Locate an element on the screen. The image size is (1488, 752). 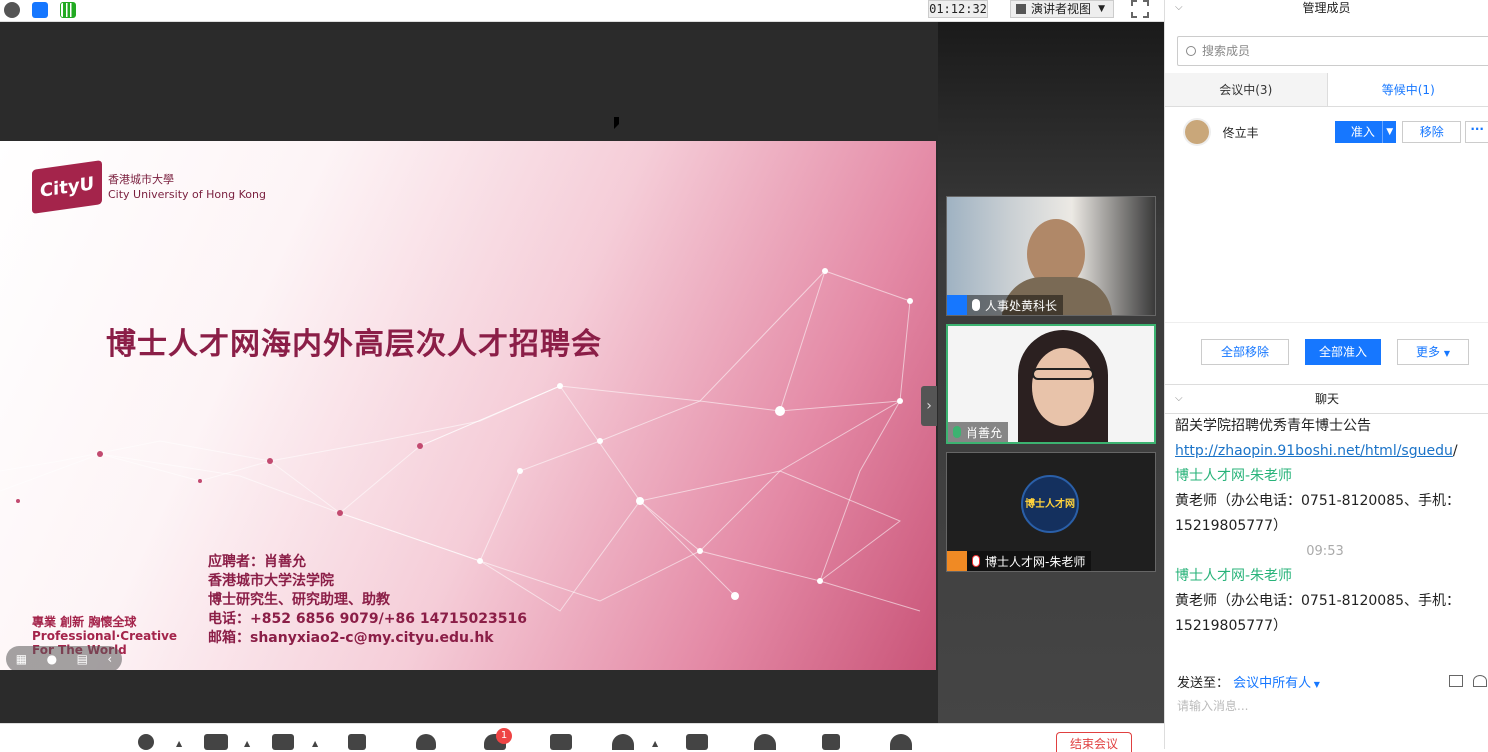
grid-icon: ▦ is located at coordinates (21, 659).